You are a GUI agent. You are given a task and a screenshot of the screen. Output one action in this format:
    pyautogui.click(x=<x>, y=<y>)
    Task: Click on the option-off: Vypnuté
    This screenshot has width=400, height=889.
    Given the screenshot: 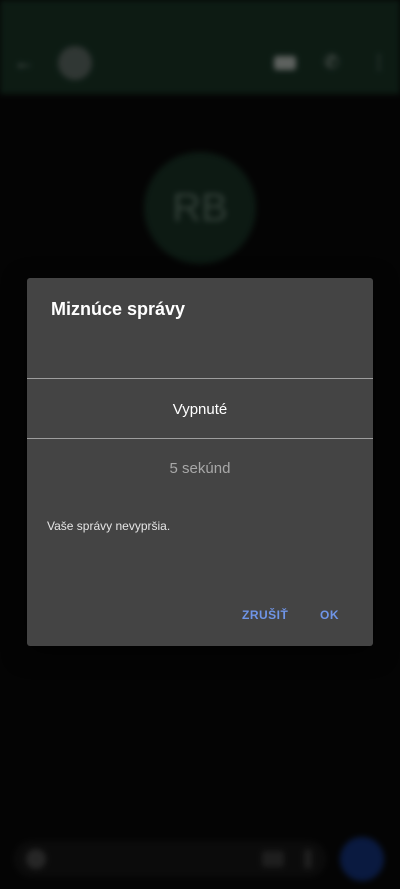 What is the action you would take?
    pyautogui.click(x=200, y=409)
    